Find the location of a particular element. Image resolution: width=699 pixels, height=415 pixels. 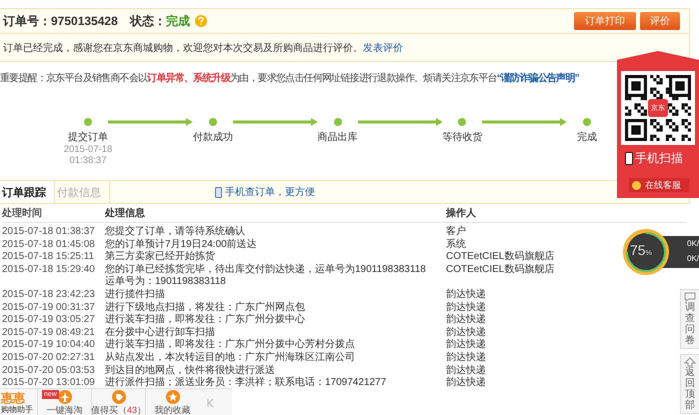

table-cell-text: 到达目的地网点，快件将很快进行派送 is located at coordinates (190, 370).